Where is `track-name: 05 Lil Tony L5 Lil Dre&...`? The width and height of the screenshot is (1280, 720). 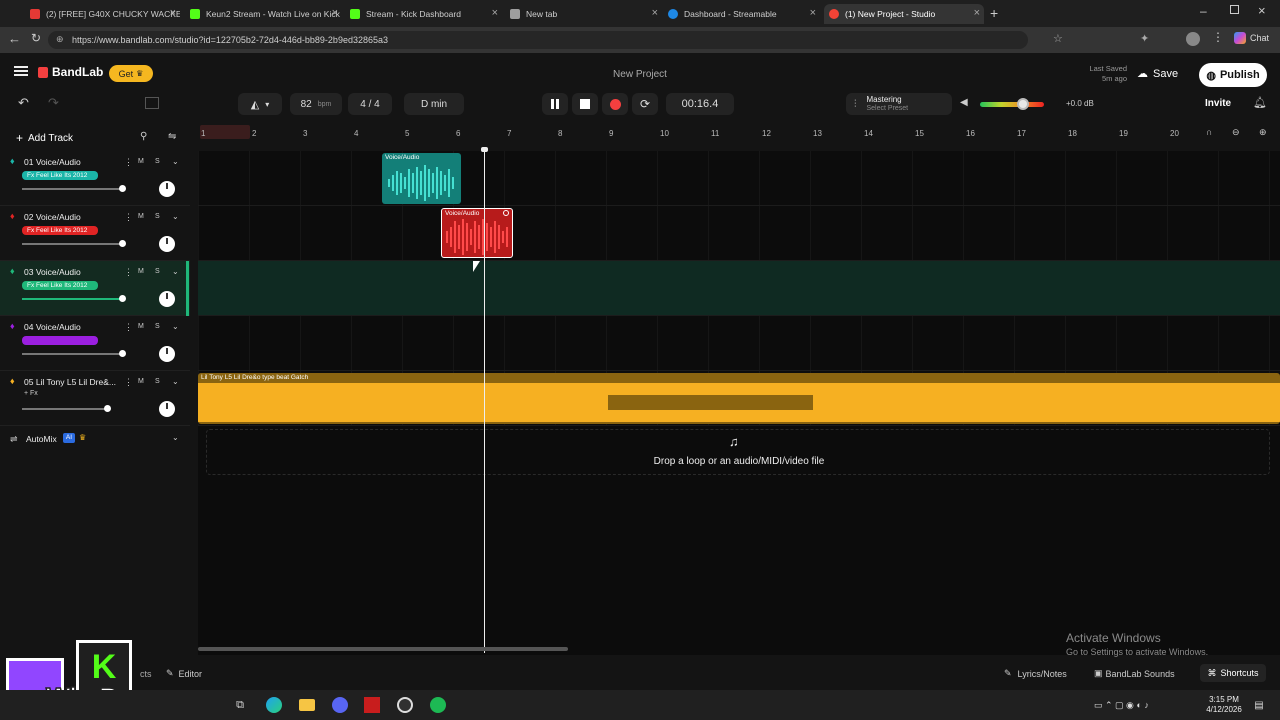 track-name: 05 Lil Tony L5 Lil Dre&... is located at coordinates (70, 382).